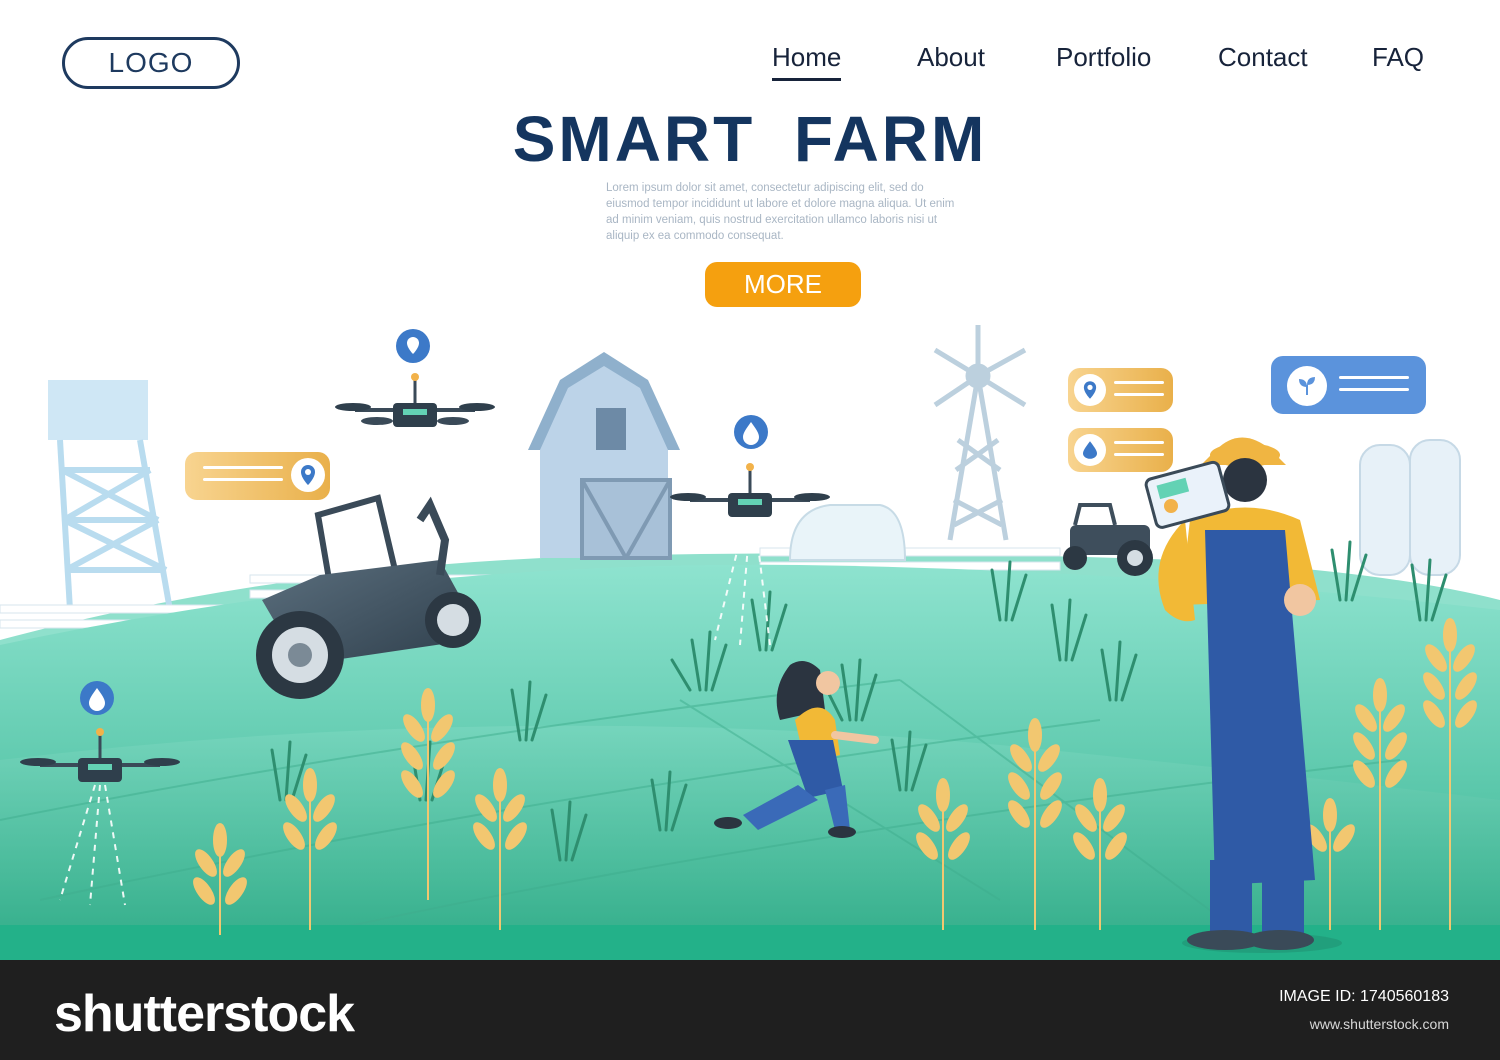 The width and height of the screenshot is (1500, 1060). Describe the element at coordinates (1307, 386) in the screenshot. I see `sprout-icon` at that location.